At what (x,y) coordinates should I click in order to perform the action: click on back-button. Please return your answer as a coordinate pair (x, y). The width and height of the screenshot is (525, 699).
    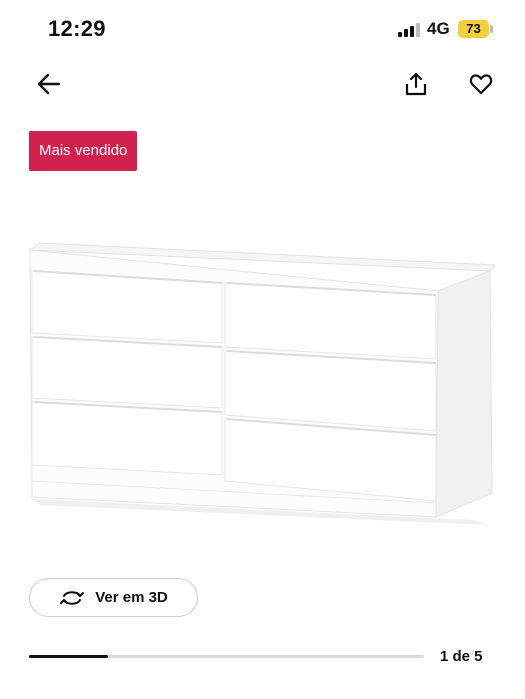
    Looking at the image, I should click on (49, 84).